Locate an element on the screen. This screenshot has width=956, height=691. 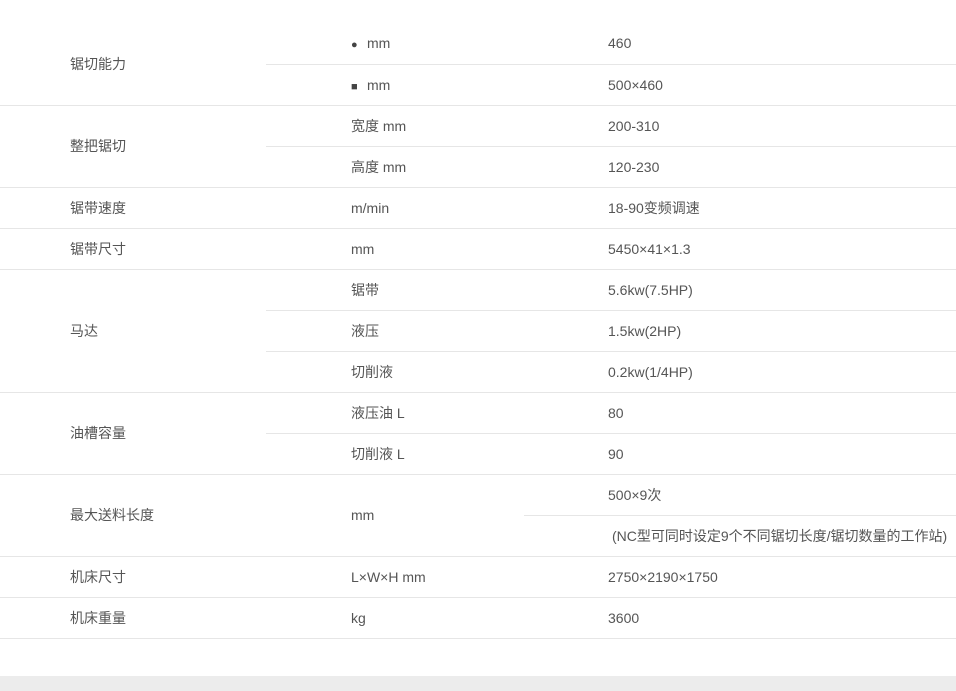
table-row: 油槽容量 液压油 L 80 is located at coordinates (478, 433).